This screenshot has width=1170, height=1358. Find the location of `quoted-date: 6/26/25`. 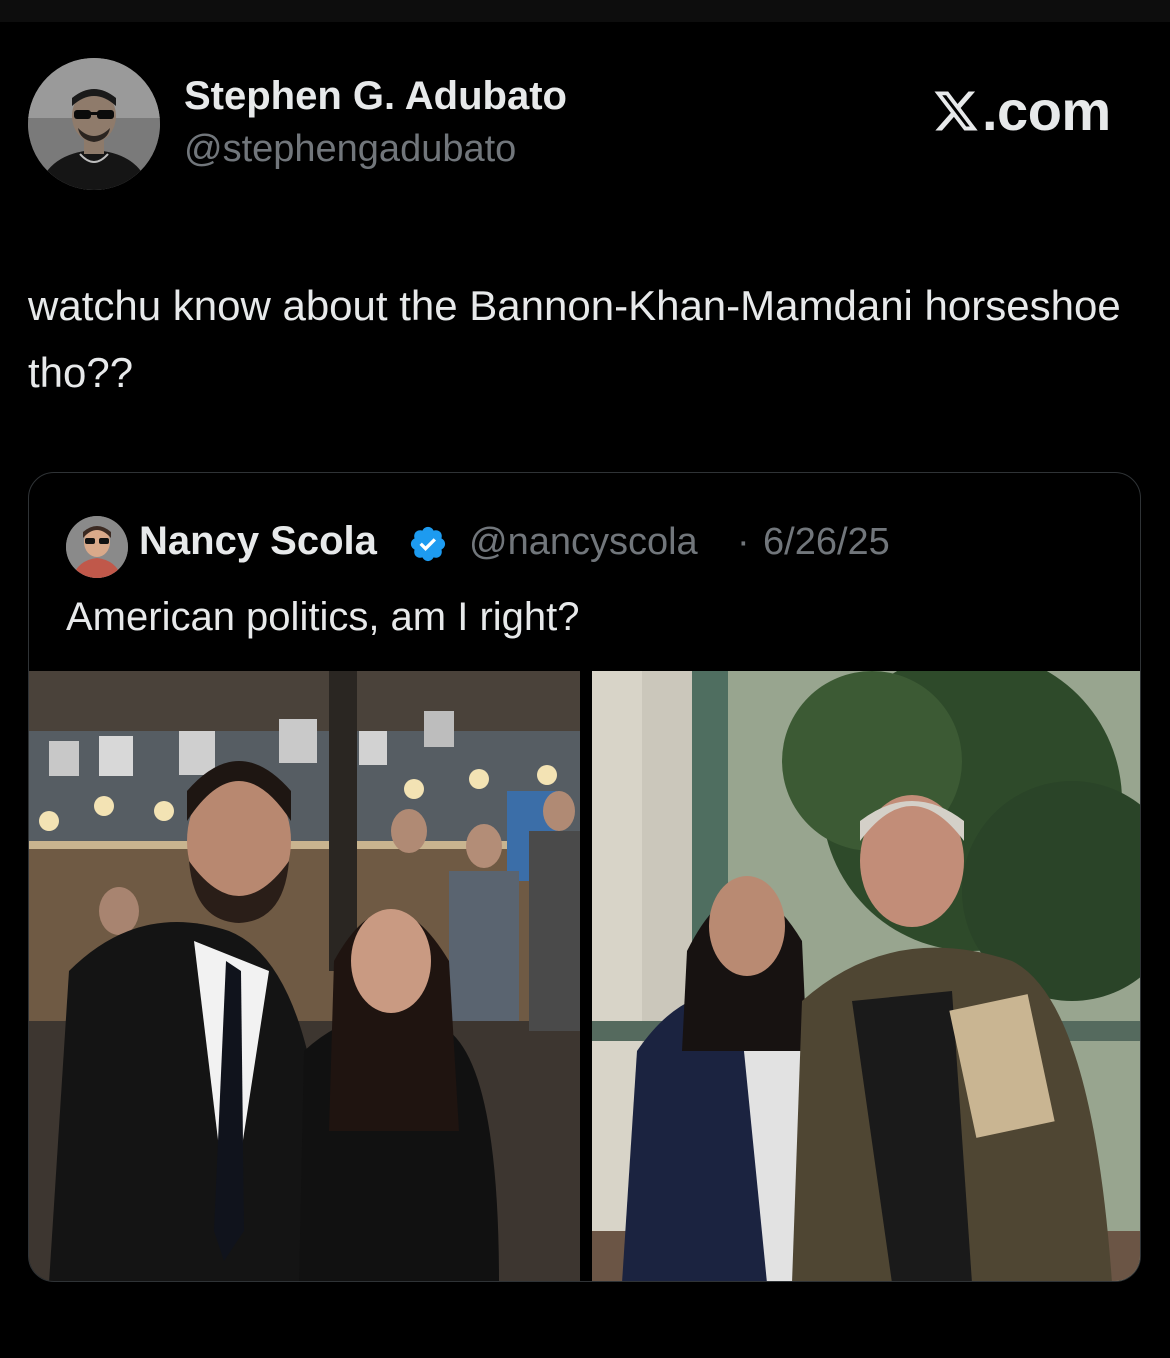

quoted-date: 6/26/25 is located at coordinates (826, 542).